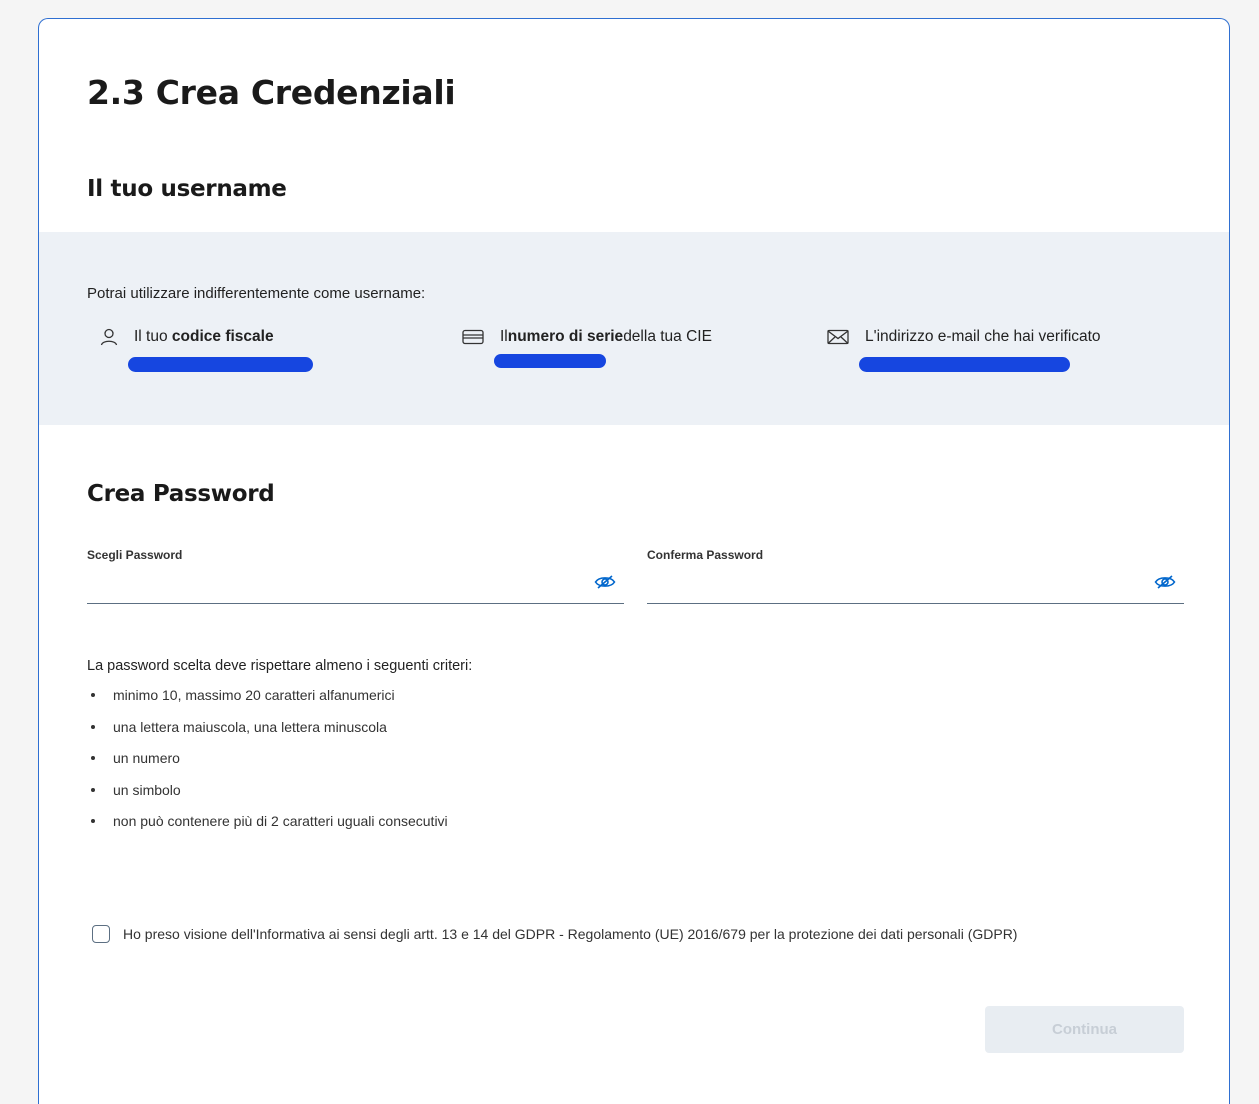 This screenshot has width=1259, height=1104. Describe the element at coordinates (964, 364) in the screenshot. I see `redacted-email` at that location.